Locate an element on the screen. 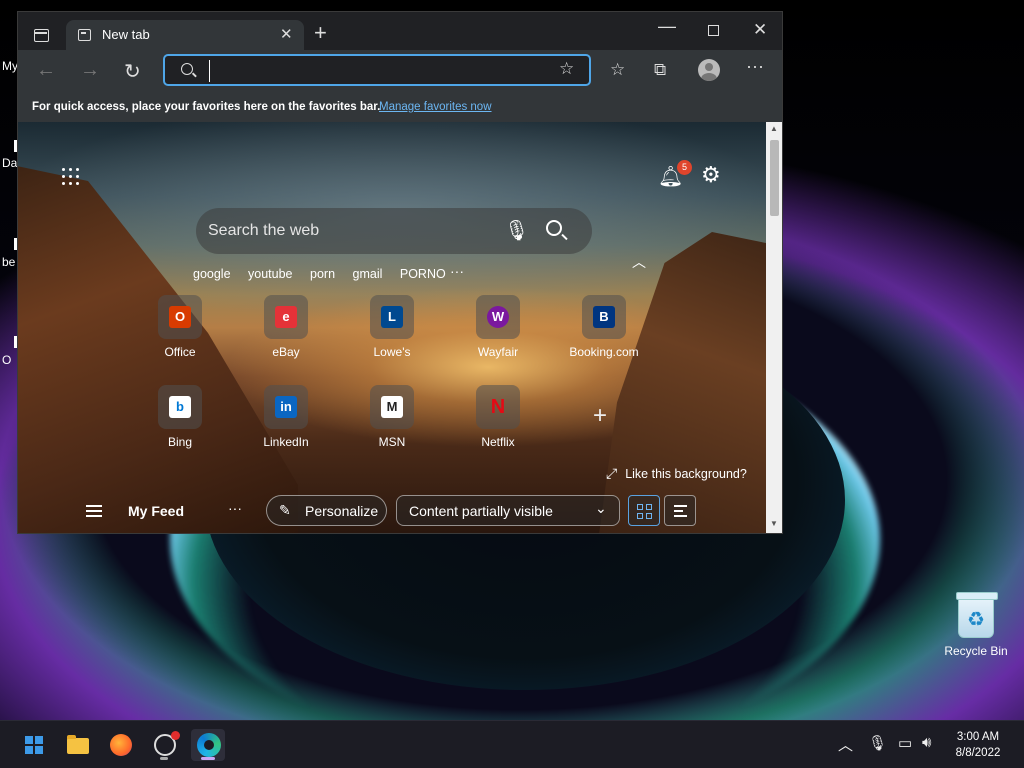 This screenshot has width=1024, height=768. quick-link: youtube is located at coordinates (270, 274).